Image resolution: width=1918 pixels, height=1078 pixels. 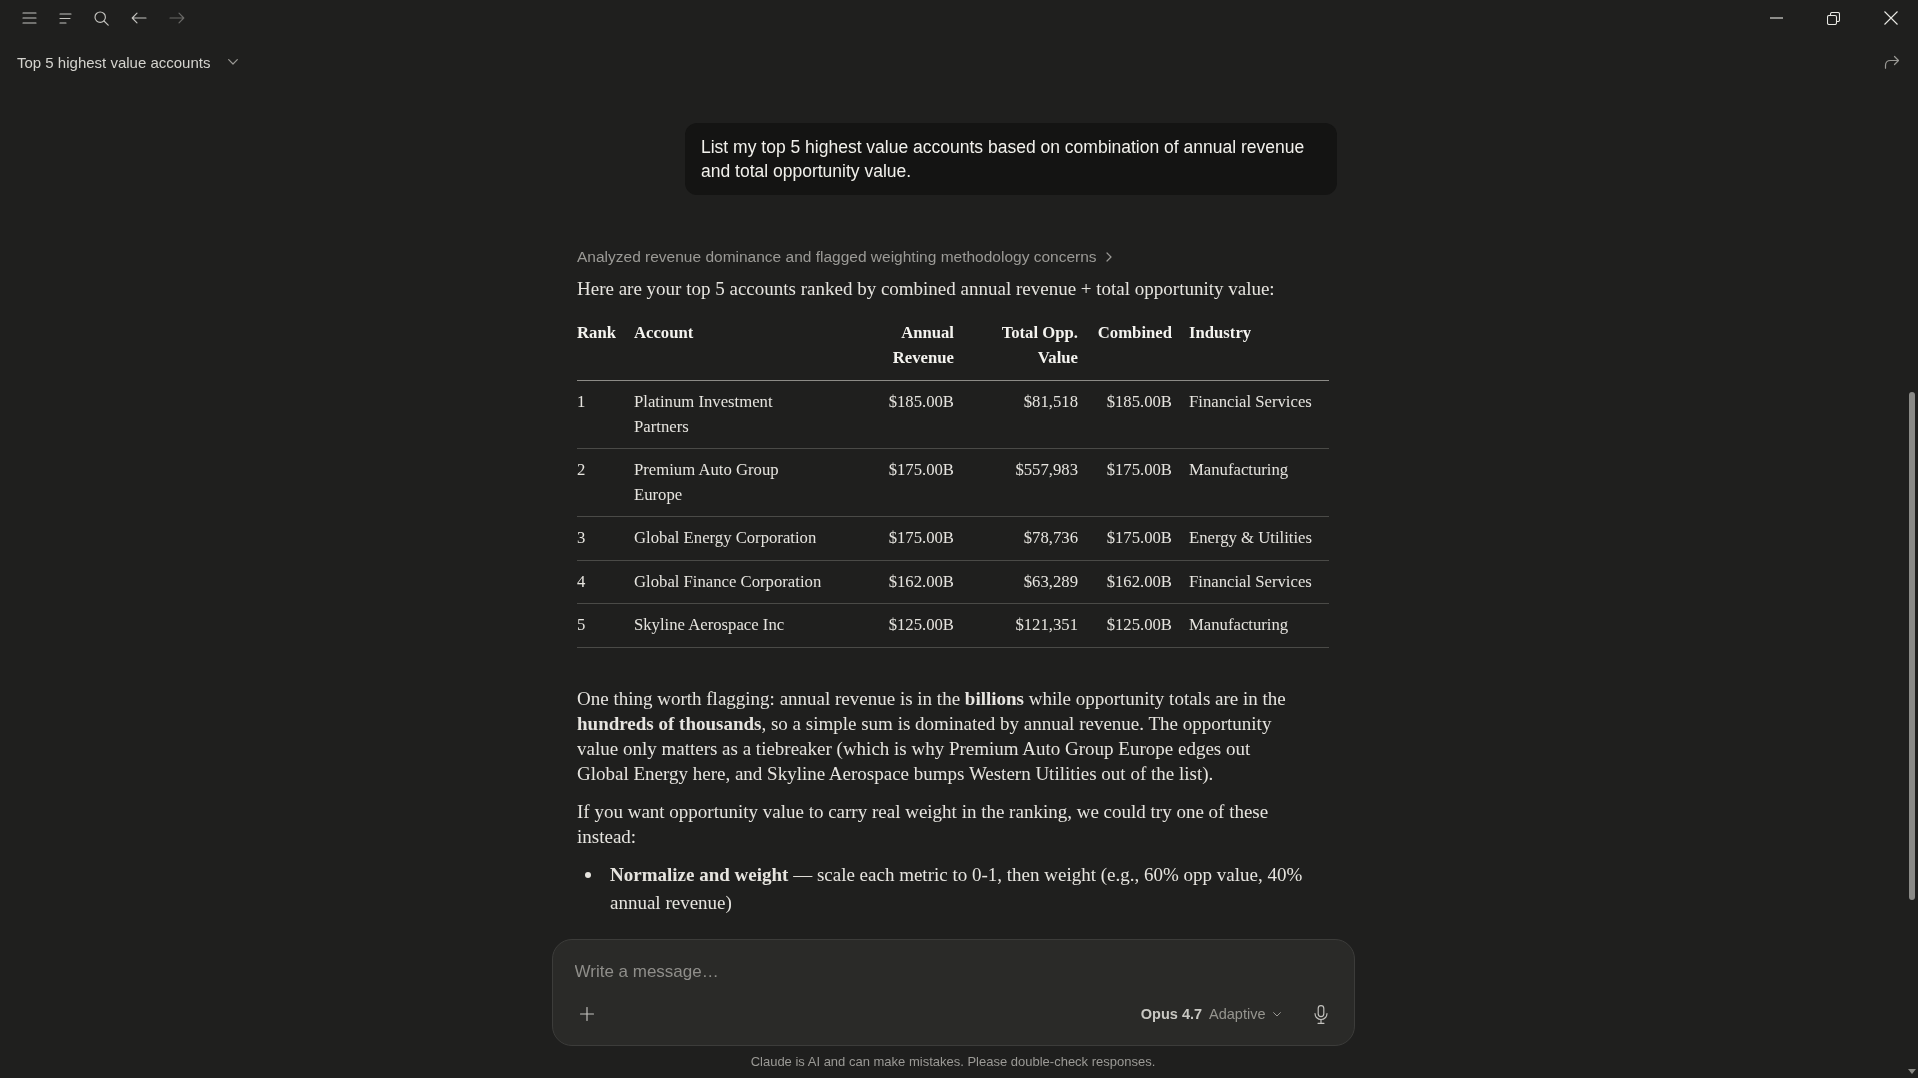 What do you see at coordinates (1220, 333) in the screenshot?
I see `column-header: Industry` at bounding box center [1220, 333].